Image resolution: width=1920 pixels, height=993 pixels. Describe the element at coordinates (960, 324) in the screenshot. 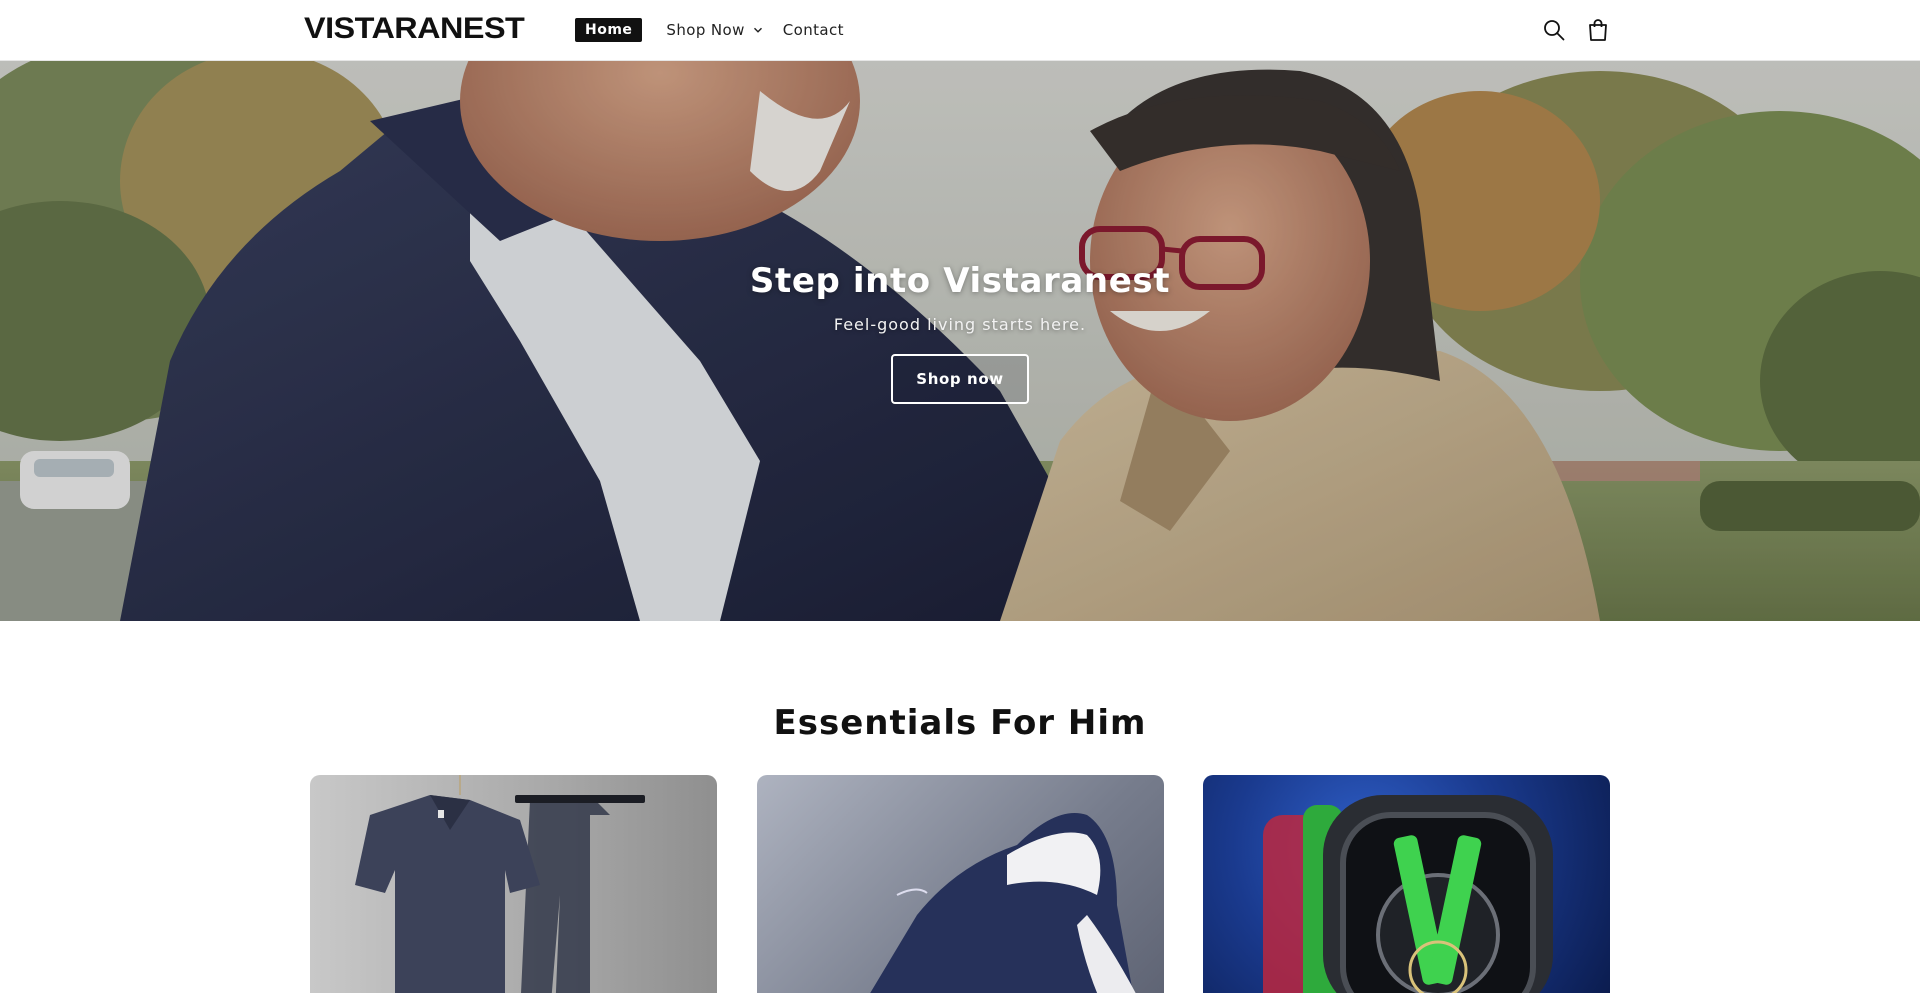

I see `hero-subtitle: Feel-good living starts here.` at that location.